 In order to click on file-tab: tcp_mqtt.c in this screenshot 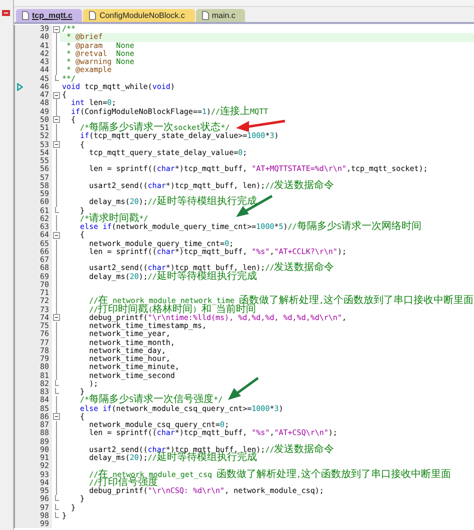, I will do `click(49, 15)`.